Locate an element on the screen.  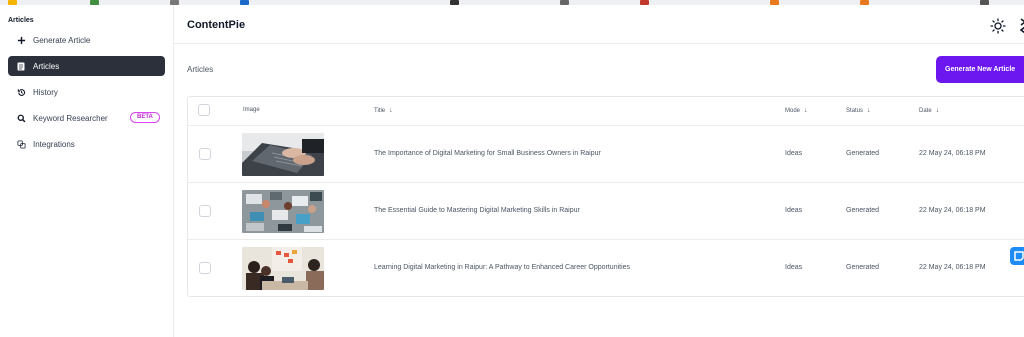
user-menu-icon is located at coordinates (1021, 26).